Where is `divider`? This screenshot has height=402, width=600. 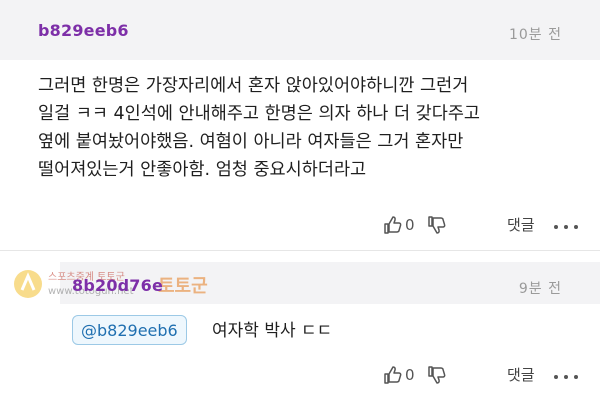 divider is located at coordinates (300, 250).